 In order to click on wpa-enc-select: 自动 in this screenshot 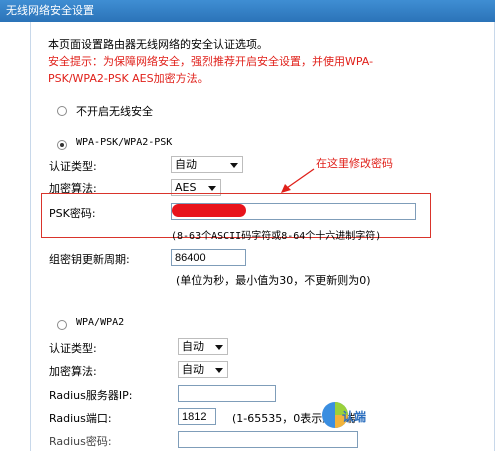, I will do `click(203, 369)`.